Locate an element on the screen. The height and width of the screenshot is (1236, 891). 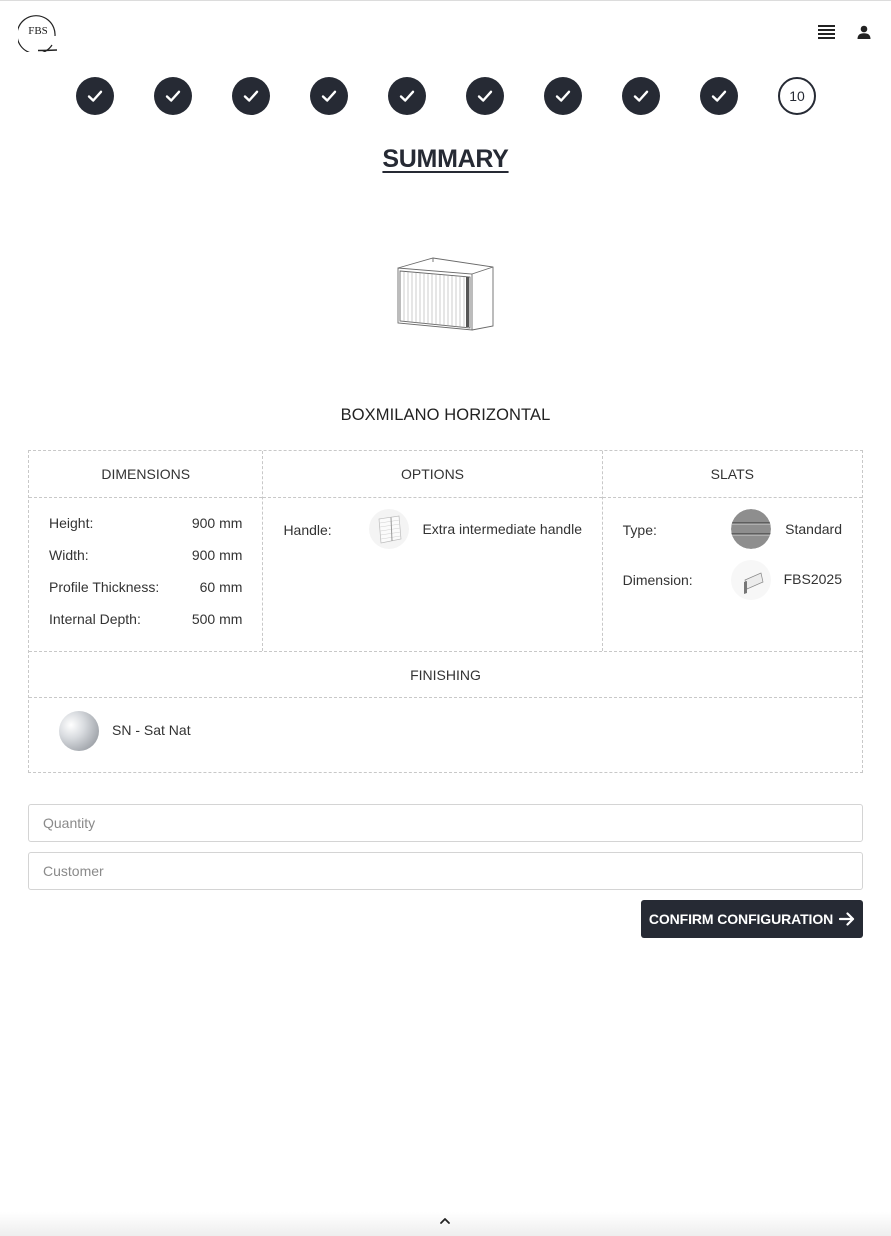
slats-column: SLATS Type: Standard Dimension: FBS2025 is located at coordinates (732, 551).